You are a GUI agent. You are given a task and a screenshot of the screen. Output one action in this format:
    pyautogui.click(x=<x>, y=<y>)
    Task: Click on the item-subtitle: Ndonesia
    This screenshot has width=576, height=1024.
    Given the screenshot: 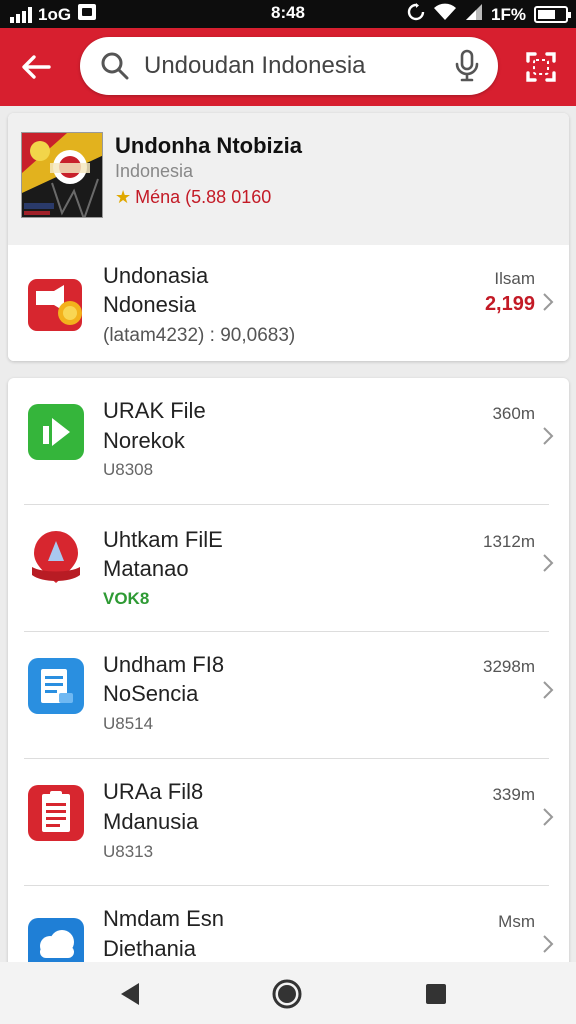 What is the action you would take?
    pyautogui.click(x=149, y=304)
    